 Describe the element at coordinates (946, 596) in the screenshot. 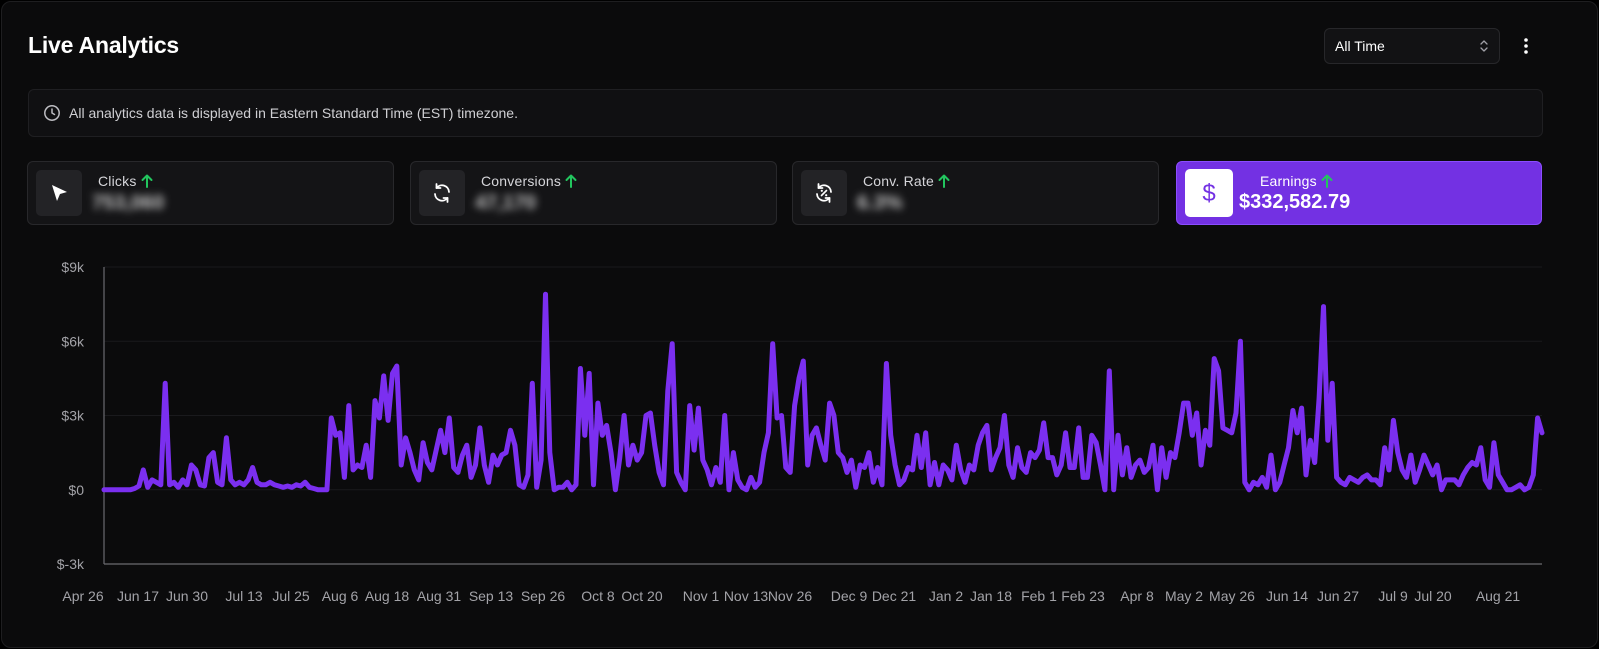

I see `x-tick-label: Jan 2` at that location.